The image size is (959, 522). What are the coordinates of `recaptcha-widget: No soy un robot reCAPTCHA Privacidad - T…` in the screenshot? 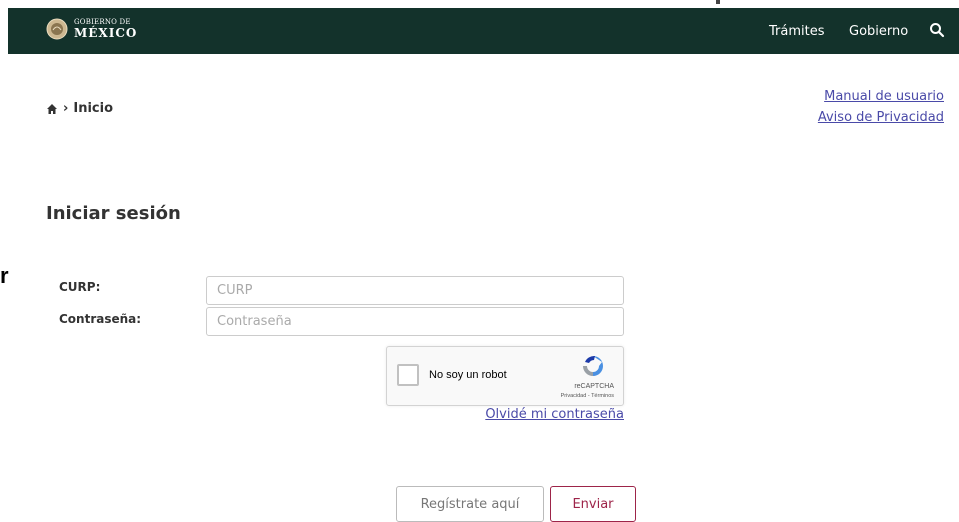 It's located at (505, 376).